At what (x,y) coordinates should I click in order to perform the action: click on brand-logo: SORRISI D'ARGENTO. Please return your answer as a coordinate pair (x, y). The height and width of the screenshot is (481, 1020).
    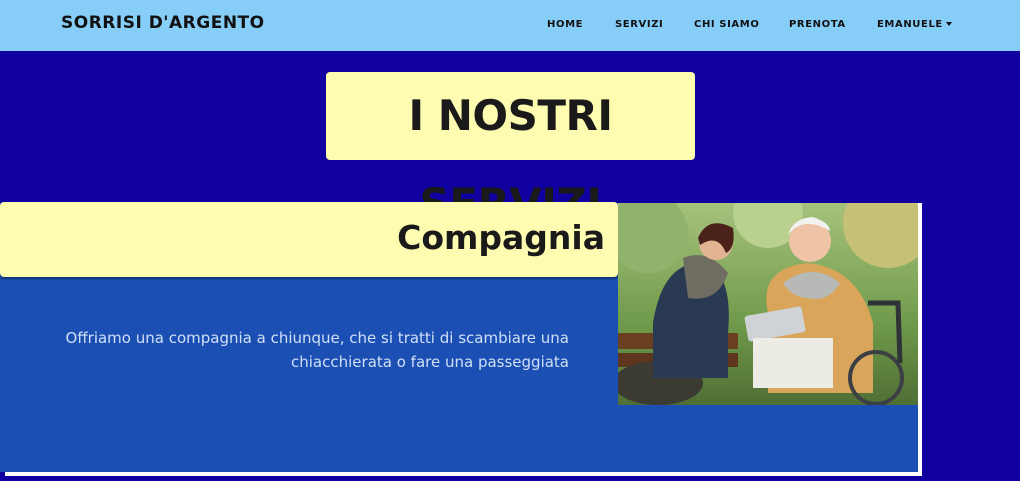
    Looking at the image, I should click on (163, 23).